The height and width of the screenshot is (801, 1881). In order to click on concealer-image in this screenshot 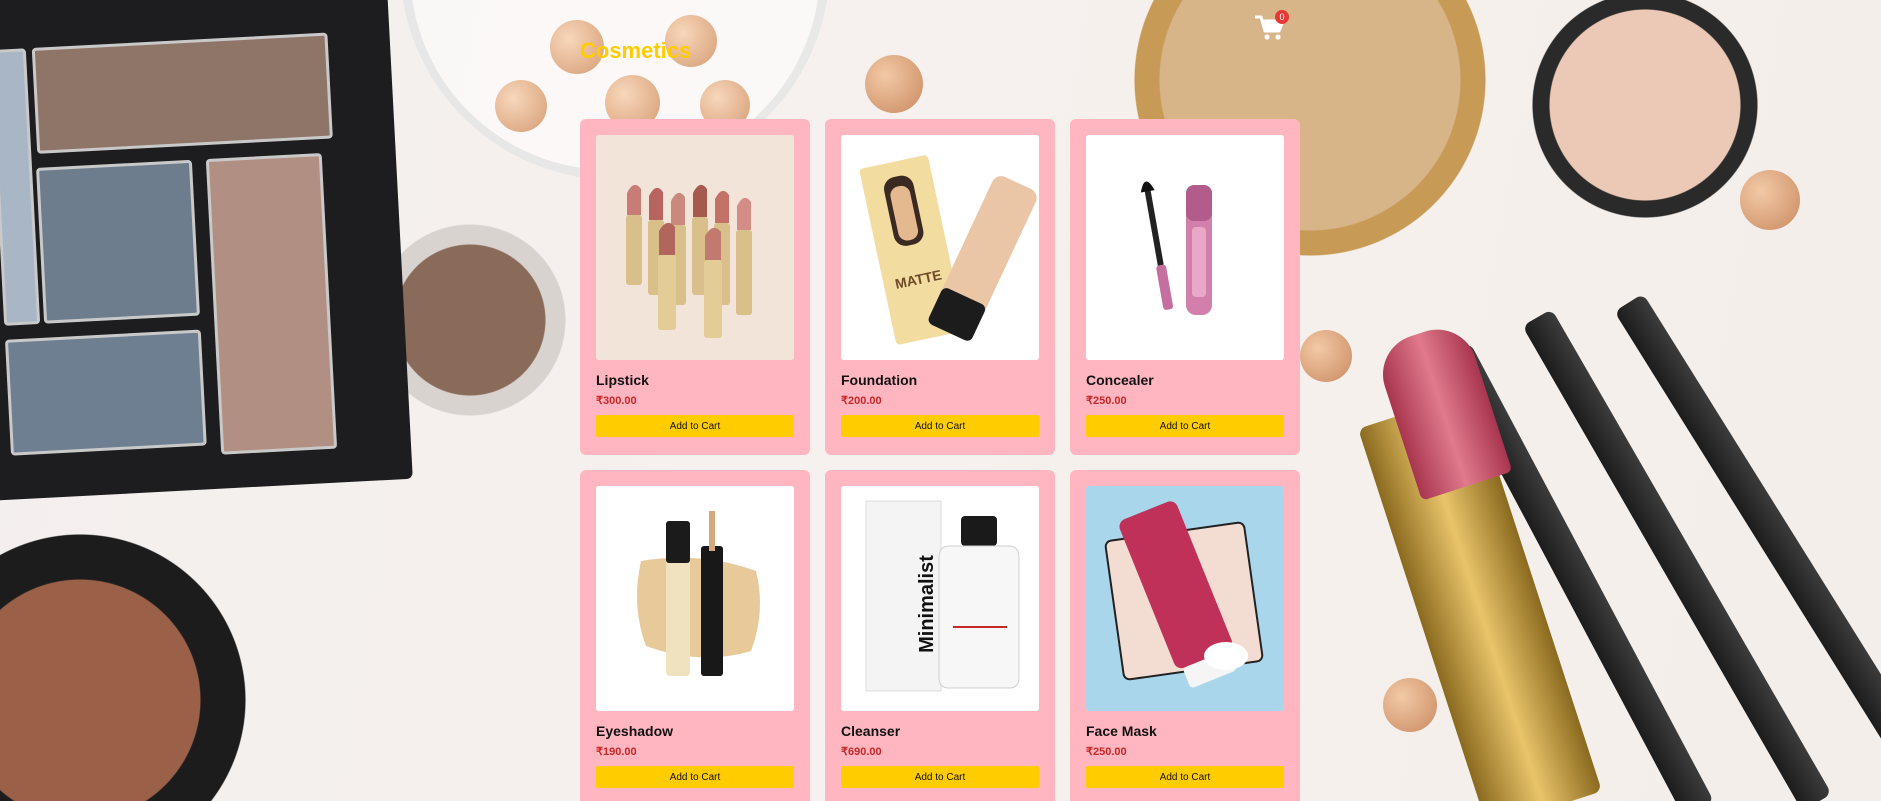, I will do `click(1185, 247)`.